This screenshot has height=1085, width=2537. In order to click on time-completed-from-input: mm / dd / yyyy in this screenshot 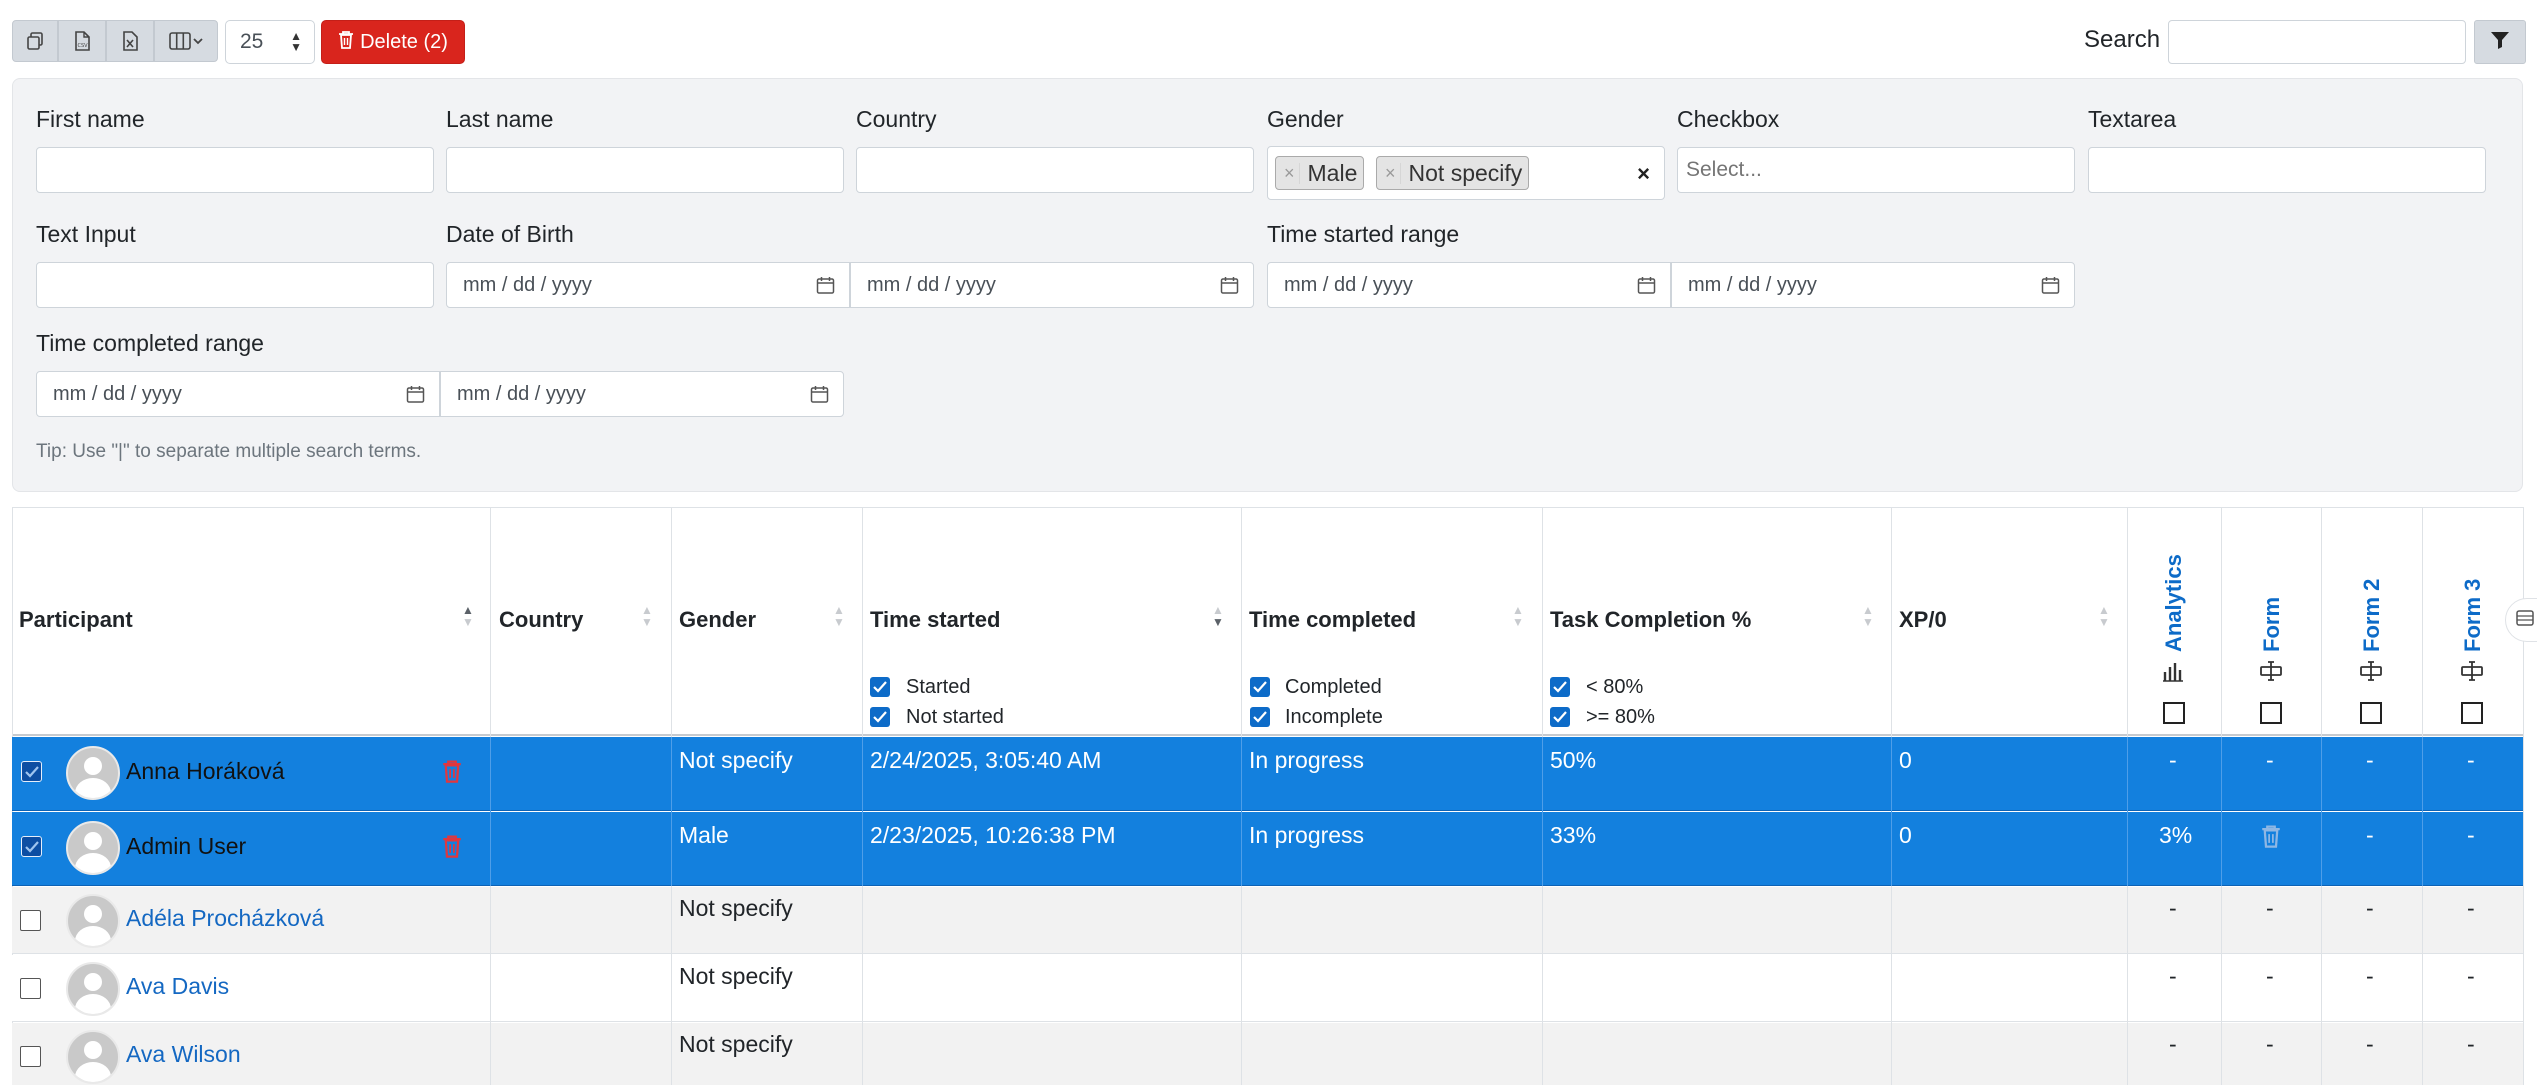, I will do `click(238, 394)`.